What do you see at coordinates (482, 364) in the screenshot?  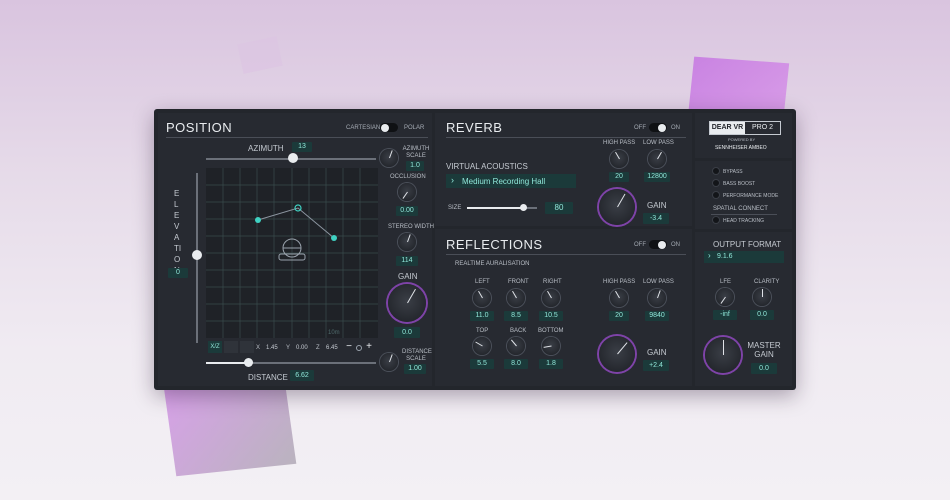 I see `top-value: 5.5` at bounding box center [482, 364].